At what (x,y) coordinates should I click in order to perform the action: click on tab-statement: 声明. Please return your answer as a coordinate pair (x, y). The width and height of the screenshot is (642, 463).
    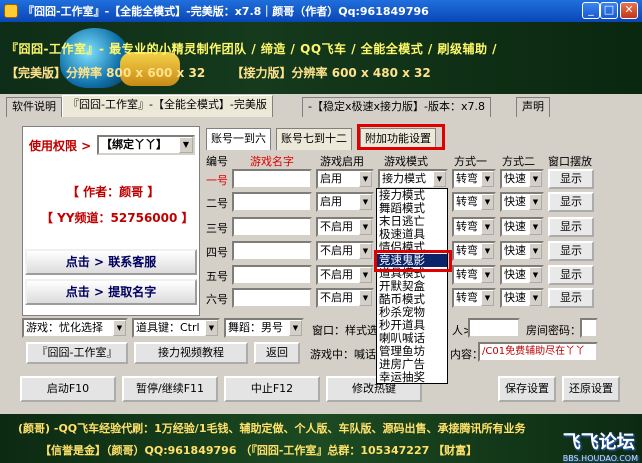
    Looking at the image, I should click on (533, 107).